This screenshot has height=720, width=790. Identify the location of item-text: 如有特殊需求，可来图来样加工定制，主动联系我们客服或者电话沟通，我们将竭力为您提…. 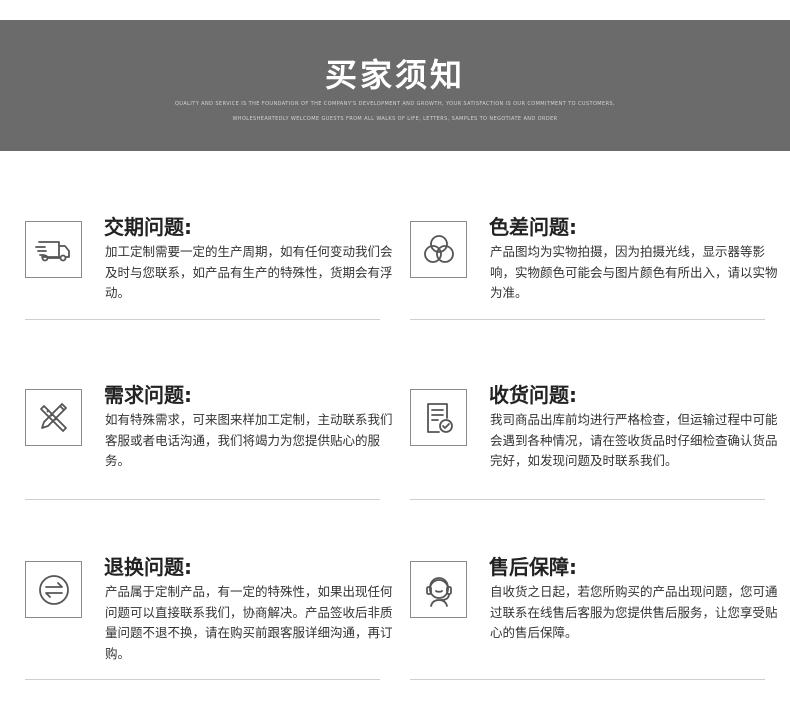
(249, 440).